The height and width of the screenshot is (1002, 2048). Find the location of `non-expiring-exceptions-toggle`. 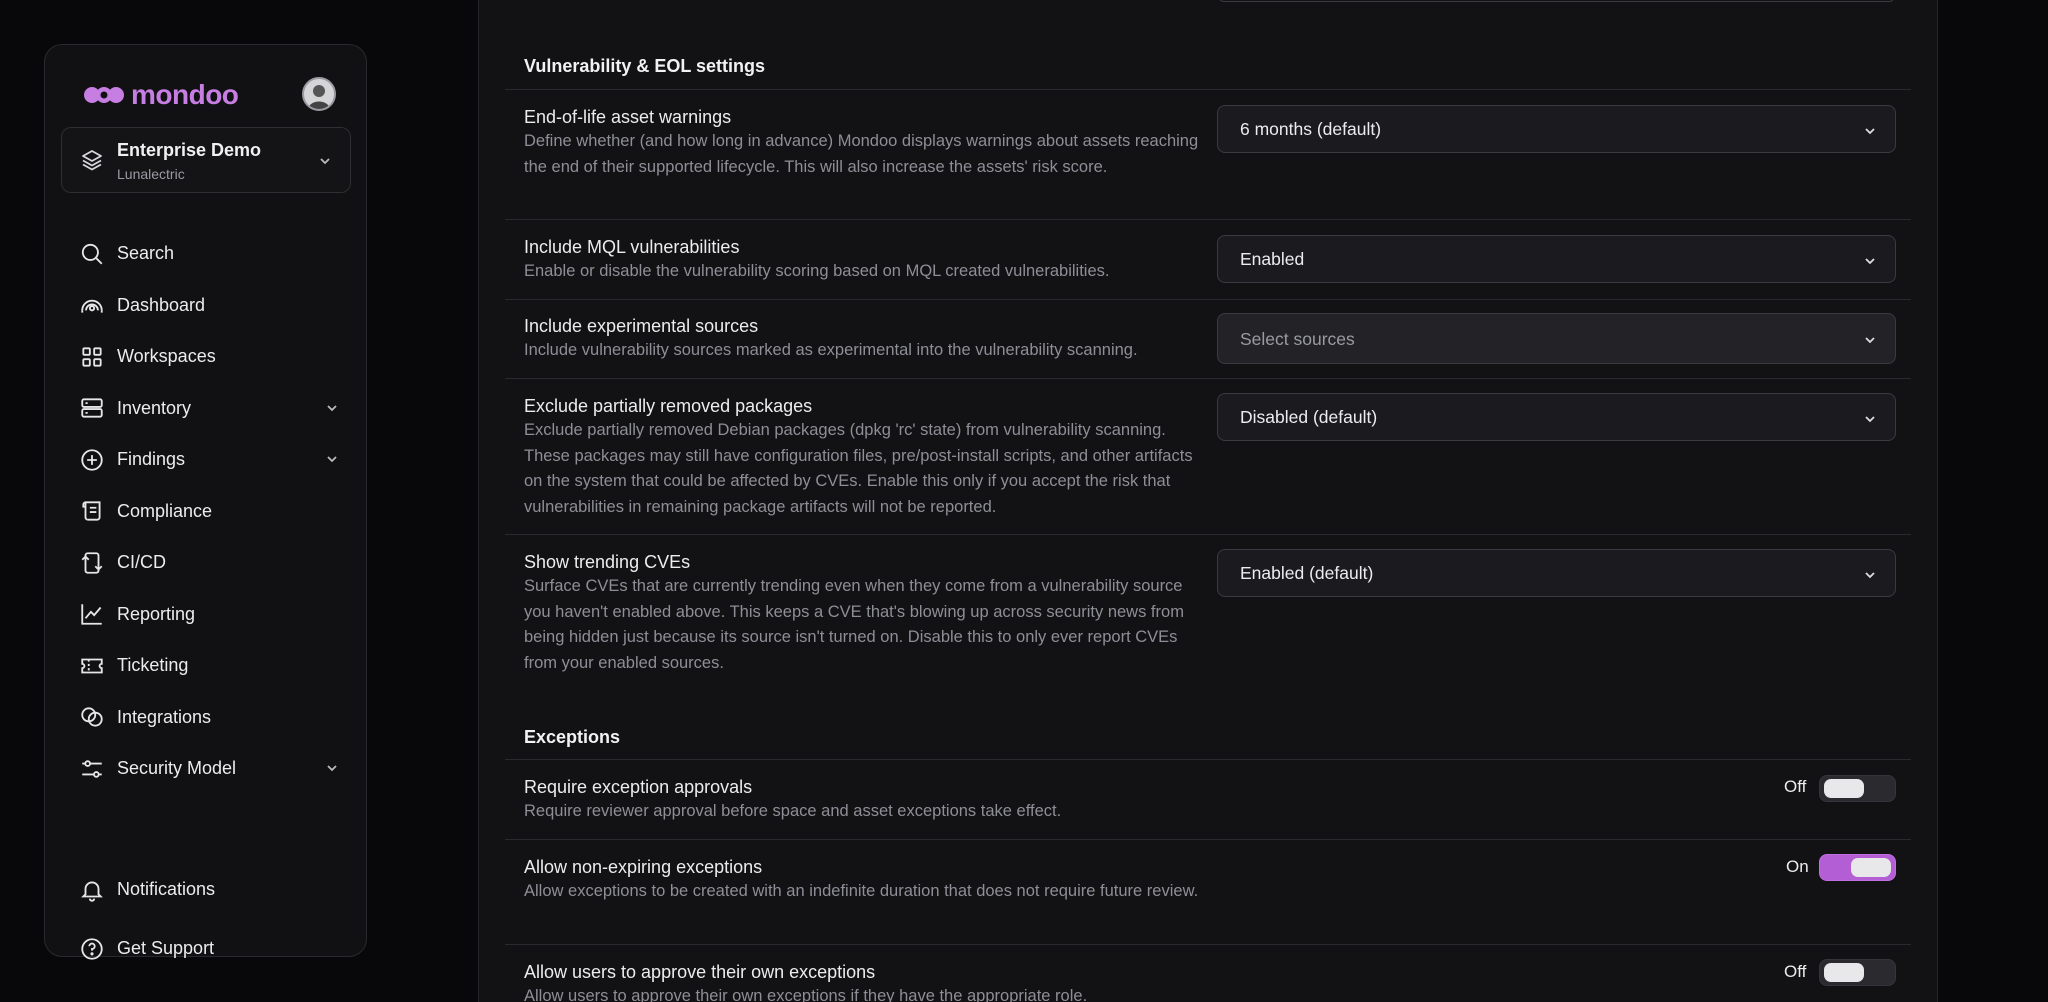

non-expiring-exceptions-toggle is located at coordinates (1857, 867).